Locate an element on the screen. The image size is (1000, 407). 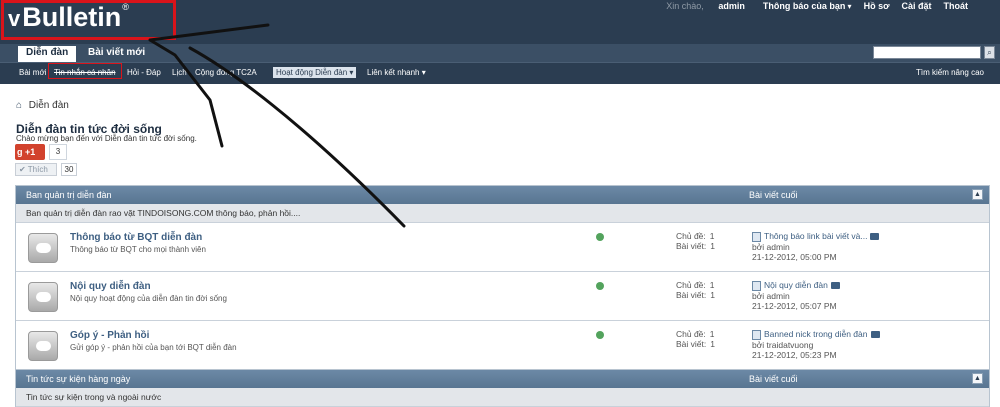
profile-link: Hồ sơ is located at coordinates (877, 6).